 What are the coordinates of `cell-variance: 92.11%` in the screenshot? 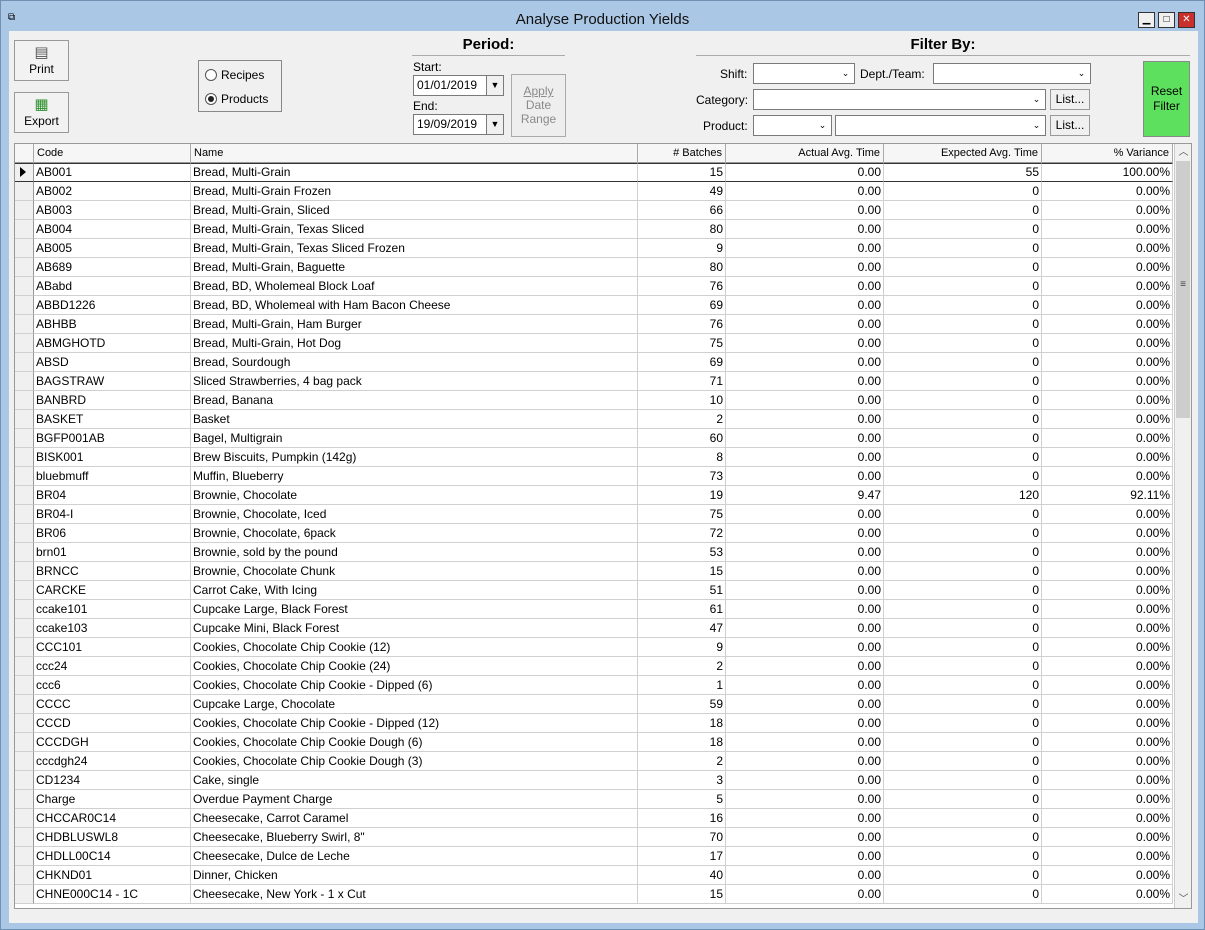 It's located at (1107, 495).